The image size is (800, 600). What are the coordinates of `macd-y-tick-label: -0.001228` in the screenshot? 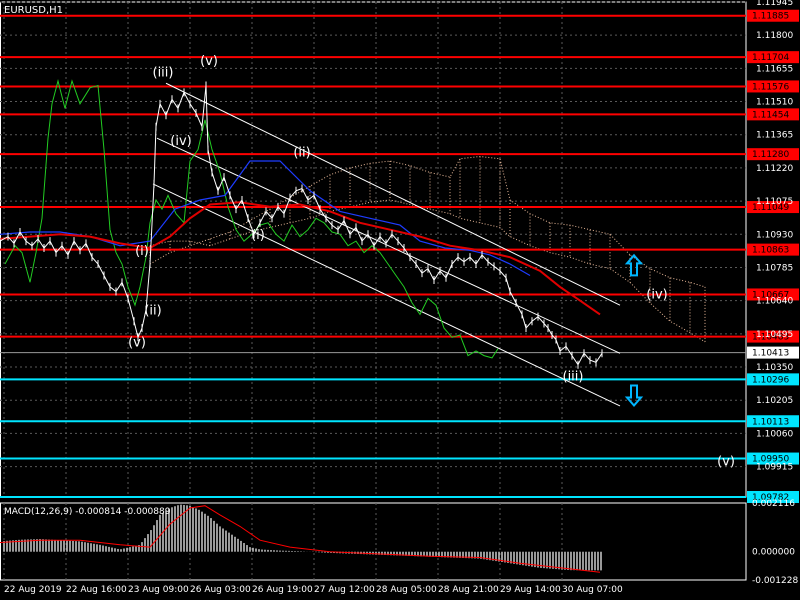 It's located at (775, 581).